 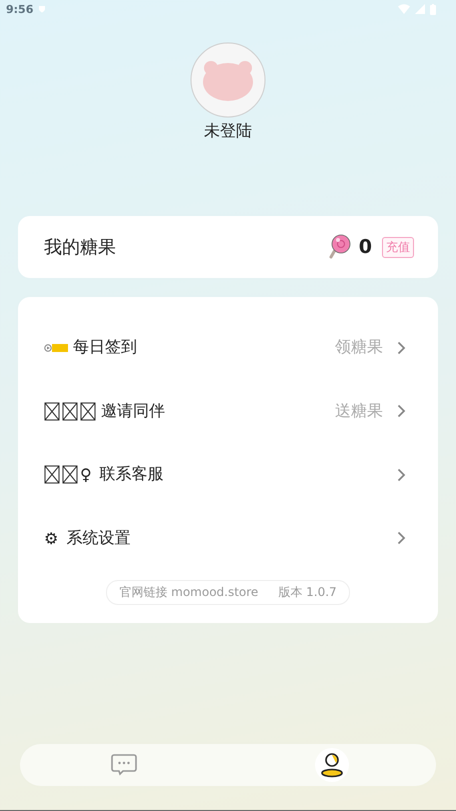 What do you see at coordinates (228, 131) in the screenshot?
I see `username-label: 未登陆` at bounding box center [228, 131].